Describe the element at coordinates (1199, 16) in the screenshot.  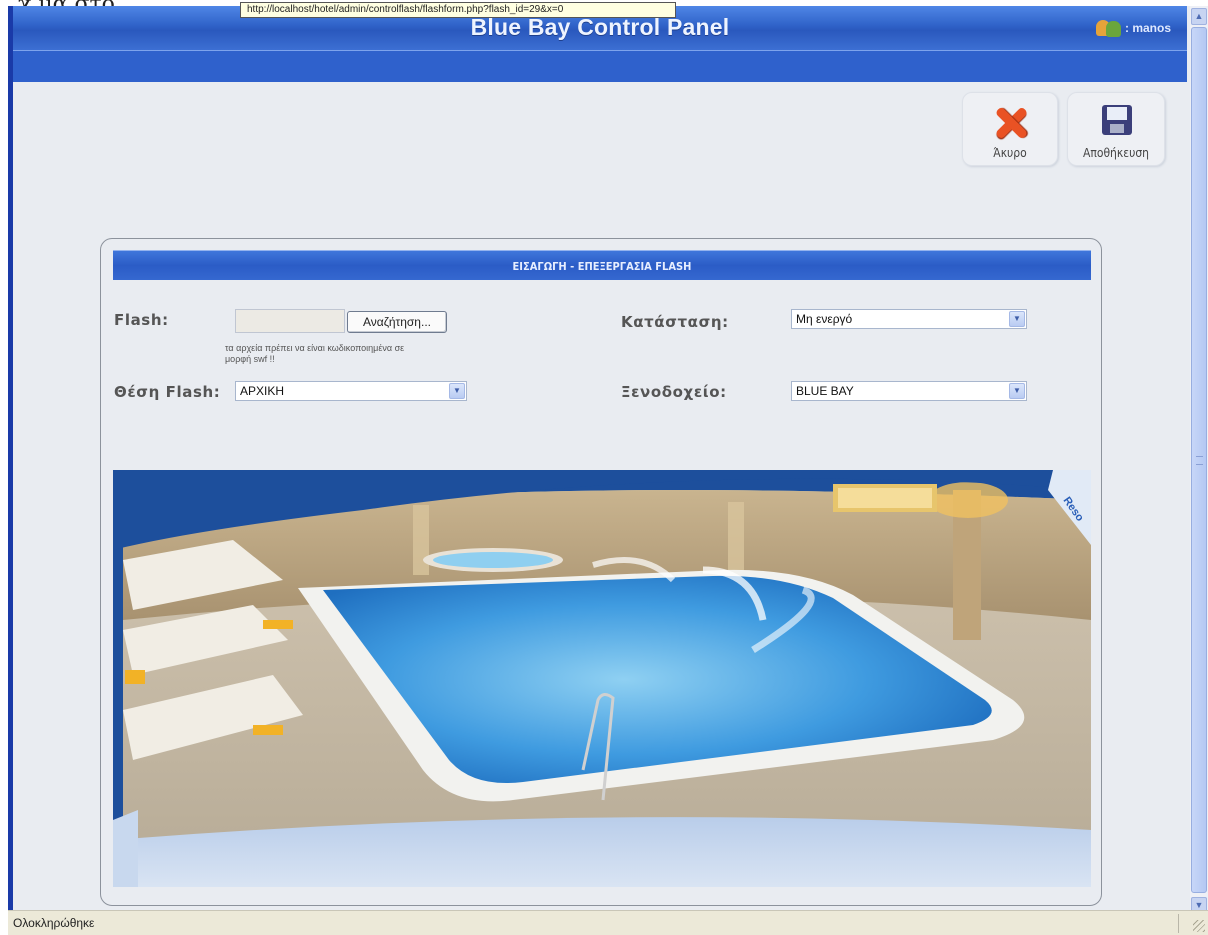
I see `scroll-up-button: ▲` at that location.